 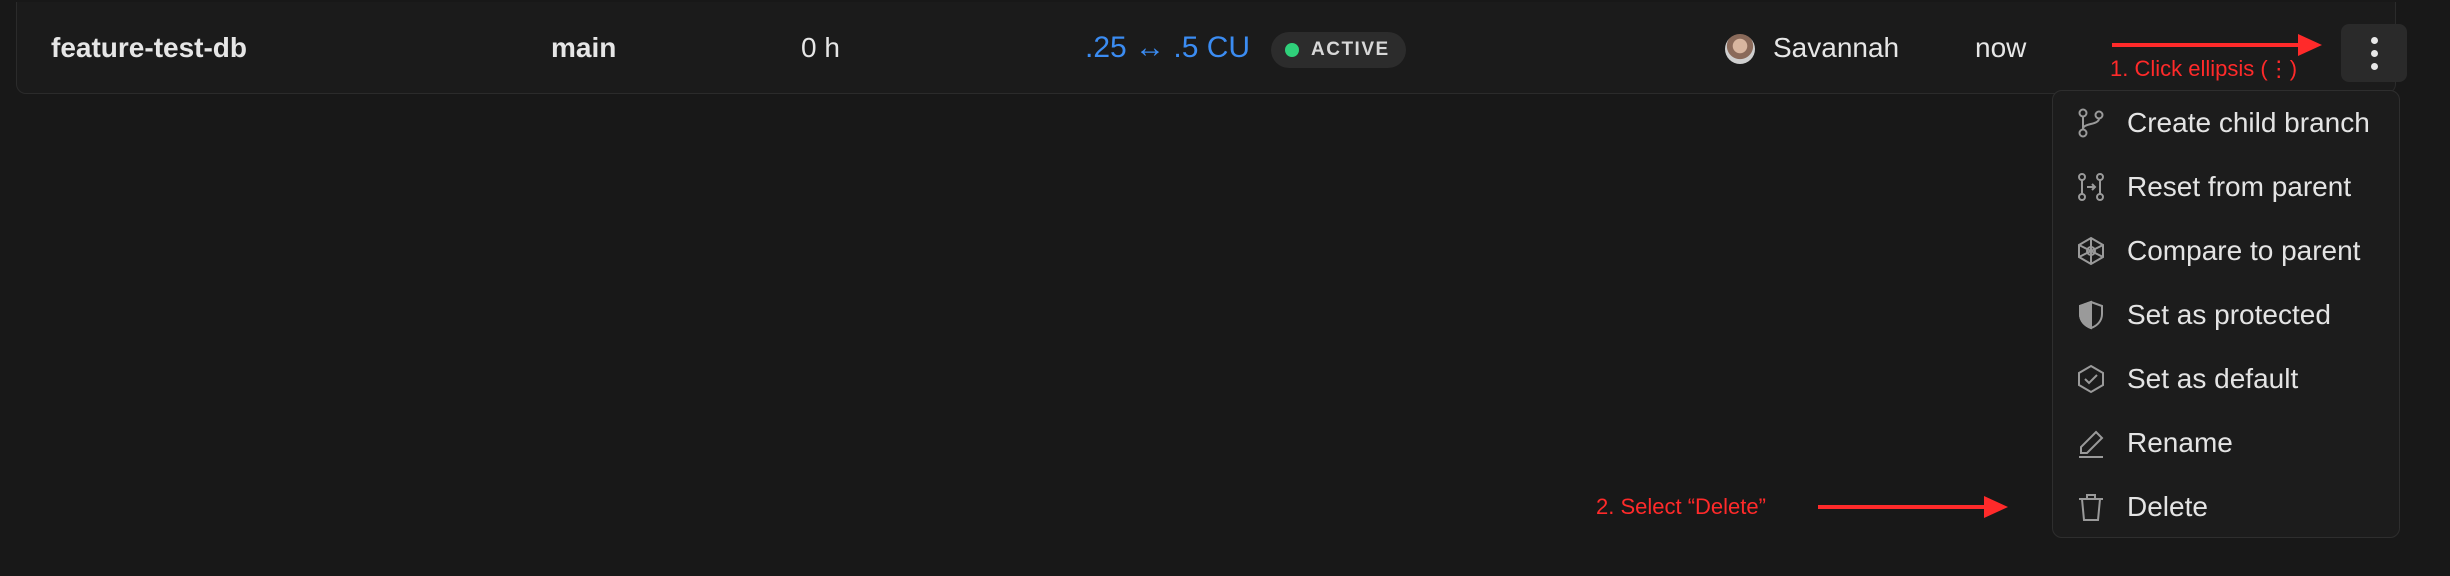 What do you see at coordinates (1740, 49) in the screenshot?
I see `avatar` at bounding box center [1740, 49].